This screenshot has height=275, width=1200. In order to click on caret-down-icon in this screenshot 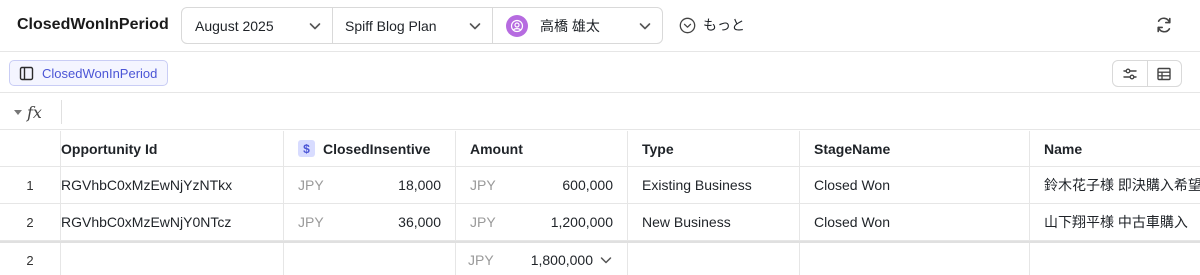, I will do `click(18, 112)`.